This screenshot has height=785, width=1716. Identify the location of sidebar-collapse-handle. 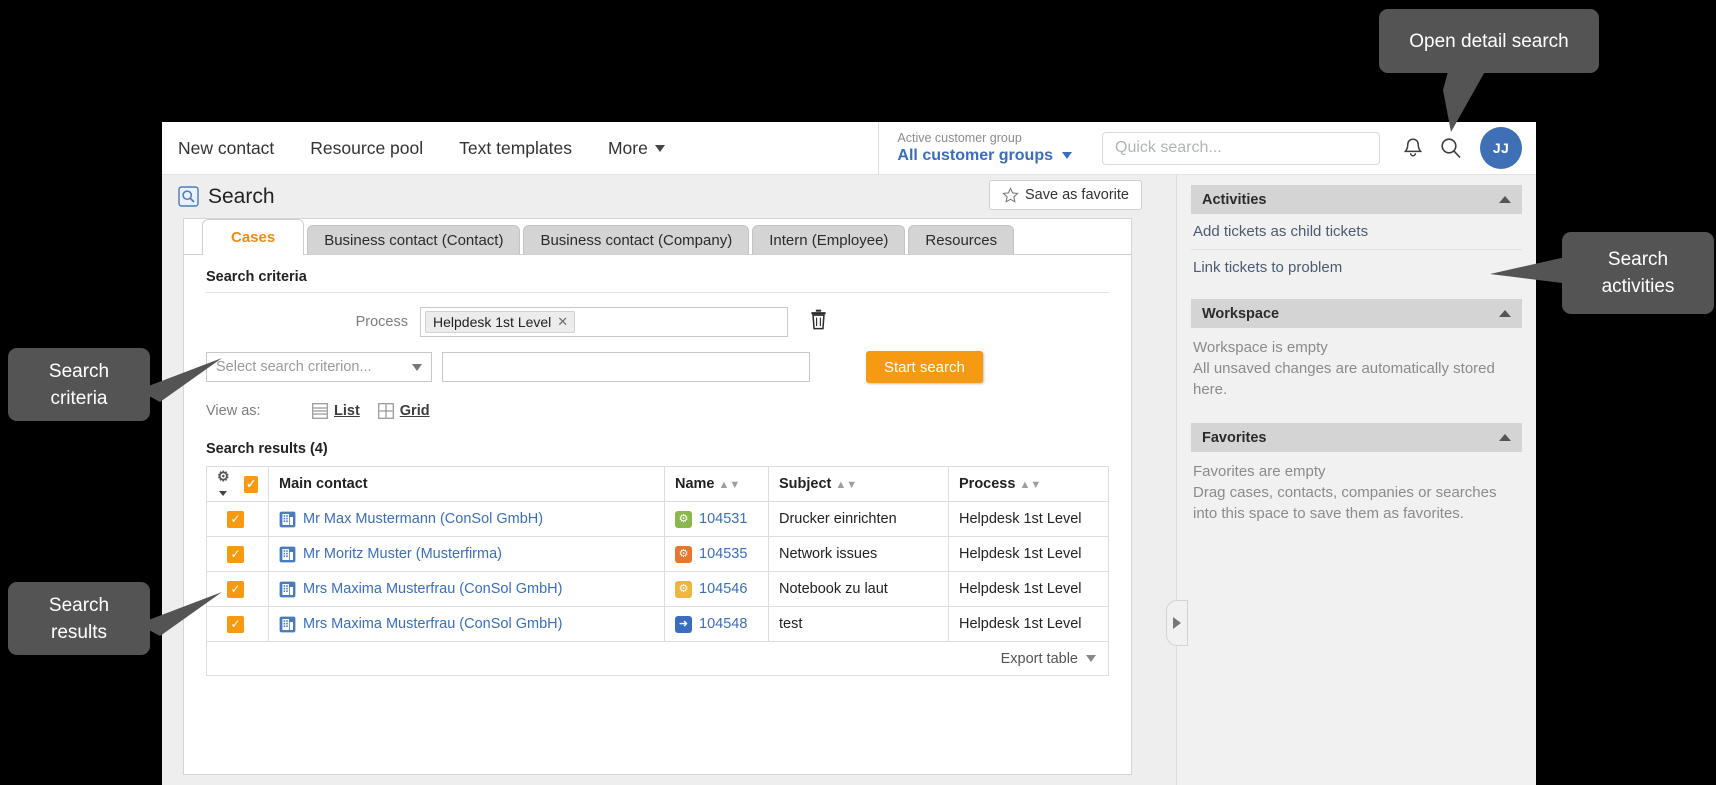
(1177, 623).